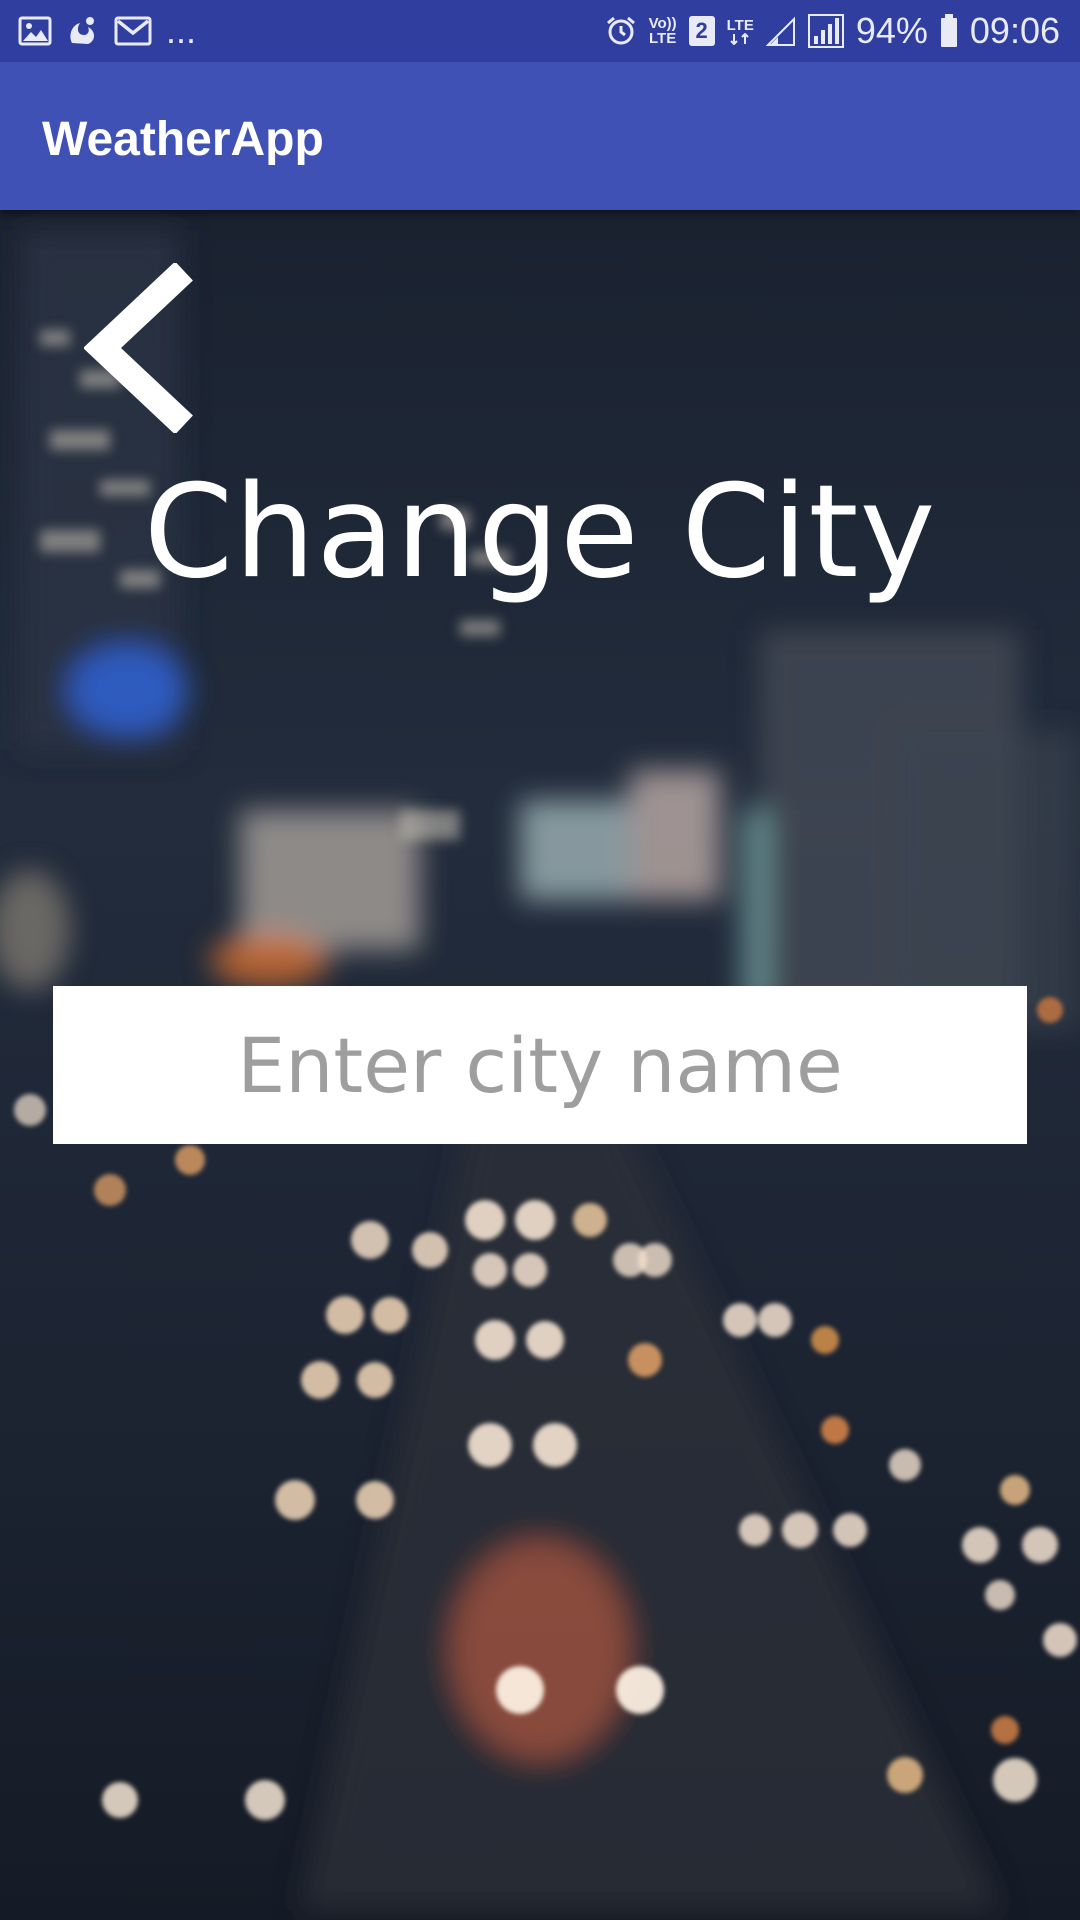 This screenshot has height=1920, width=1080. What do you see at coordinates (621, 31) in the screenshot?
I see `alarm-icon` at bounding box center [621, 31].